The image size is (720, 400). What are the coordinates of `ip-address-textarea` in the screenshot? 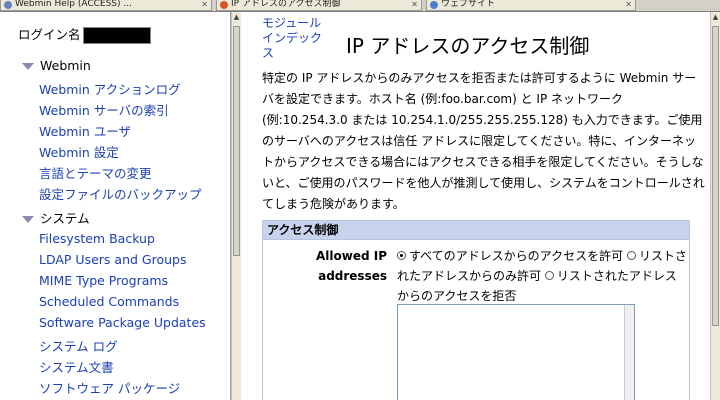 It's located at (516, 352).